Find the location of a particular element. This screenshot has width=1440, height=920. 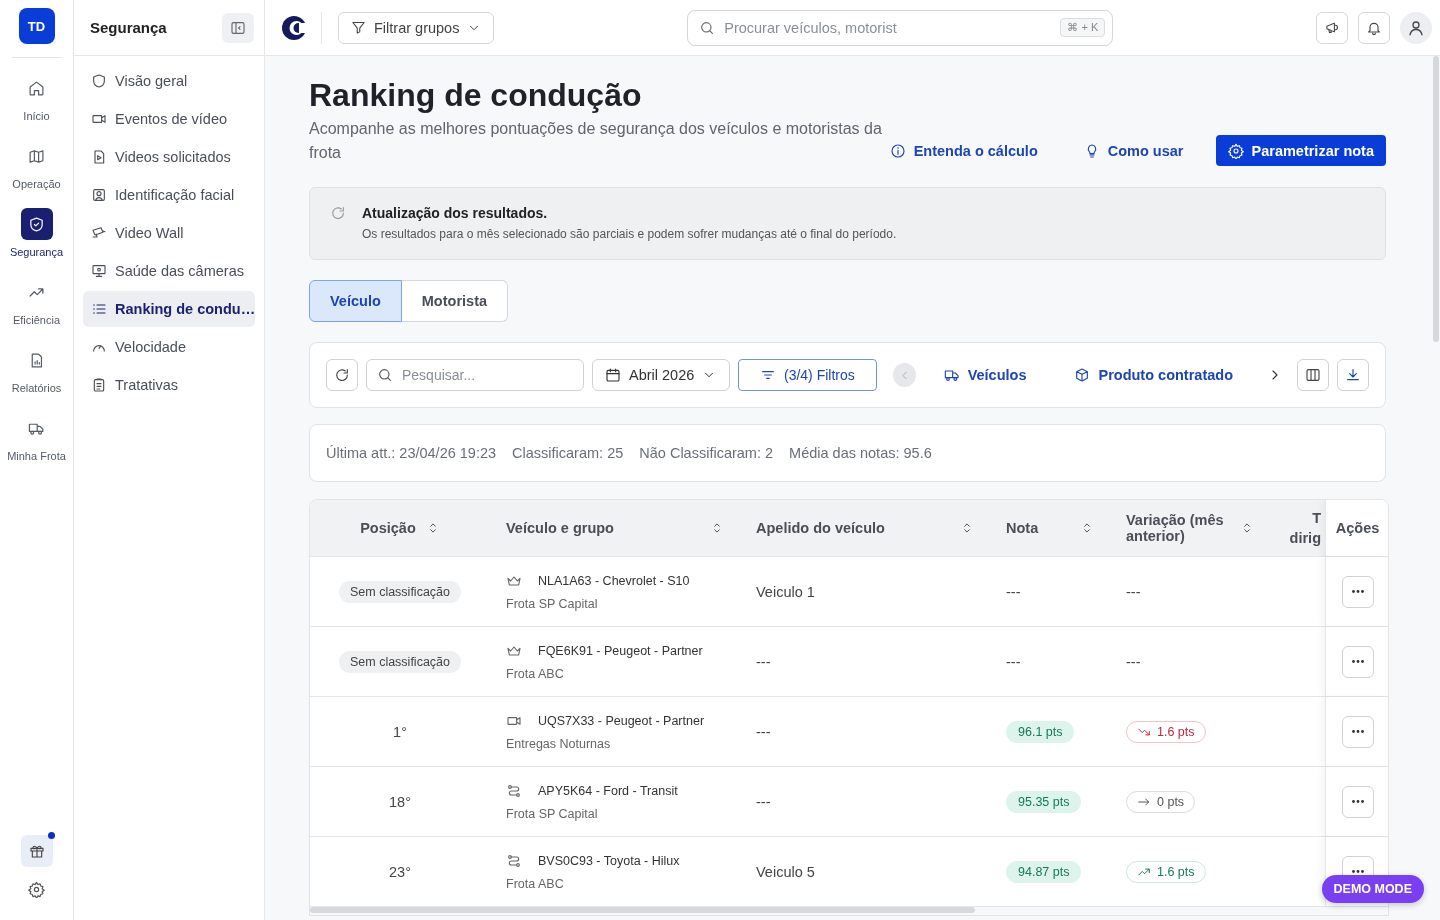

rank-text: 1° is located at coordinates (400, 731).